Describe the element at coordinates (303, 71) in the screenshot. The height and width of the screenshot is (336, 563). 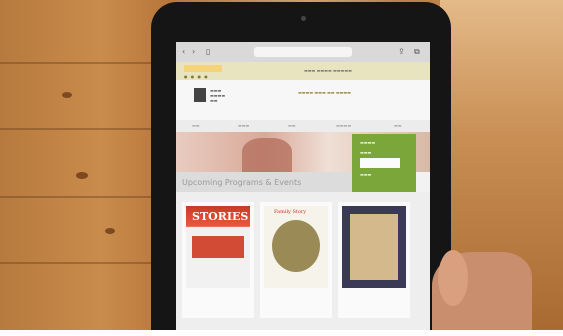
I see `site-utility-bar: ● ● ● ● ▬▬▬ ▬▬▬▬ ▬▬▬▬▬` at that location.